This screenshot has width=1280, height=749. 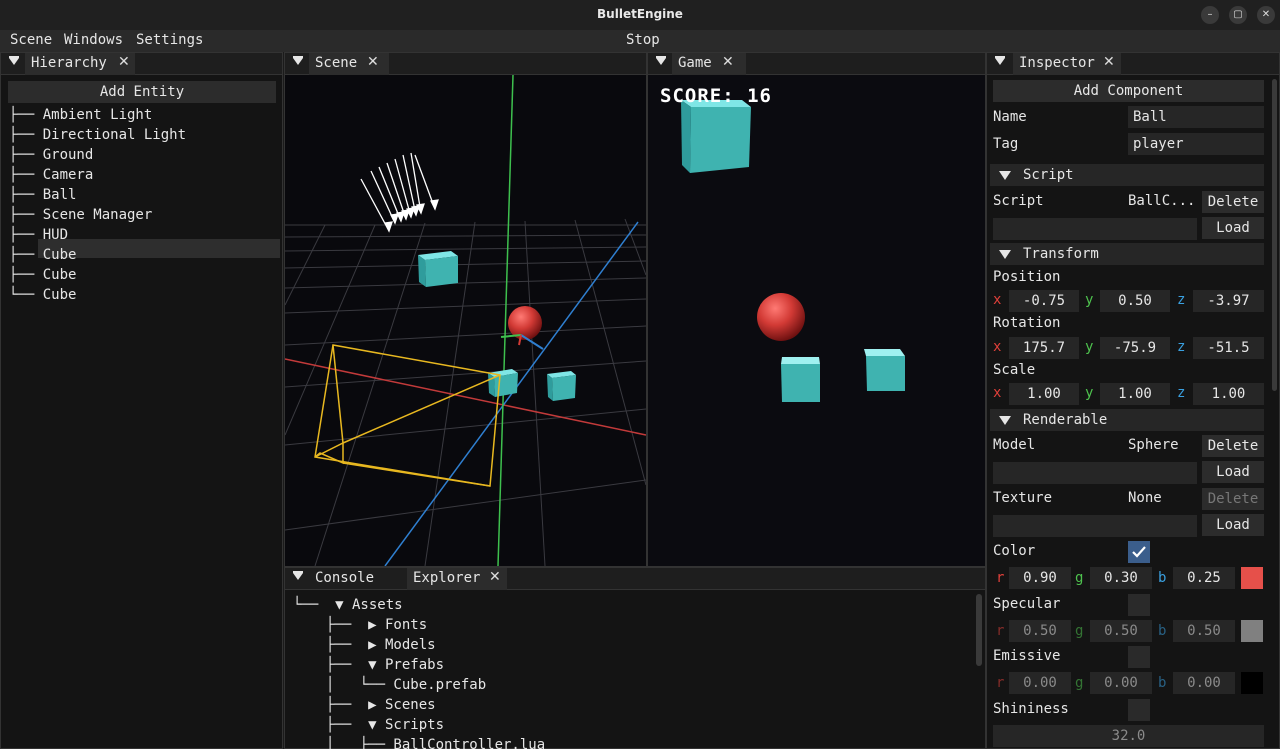 I want to click on position-z-field: -3.97, so click(x=1228, y=301).